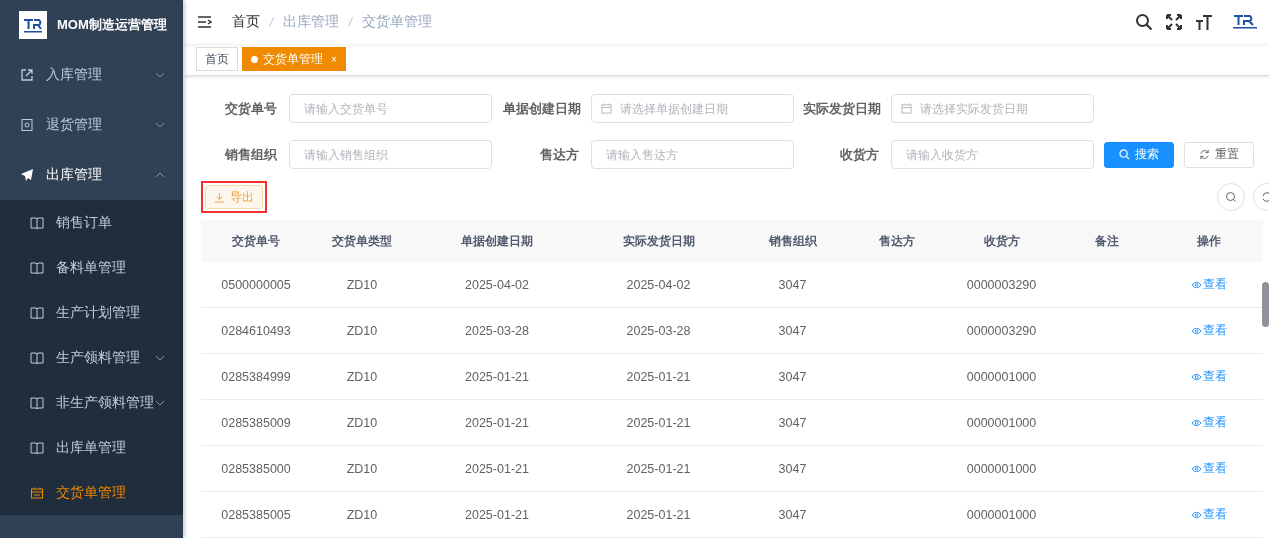  I want to click on field-label: 交货单号, so click(251, 108).